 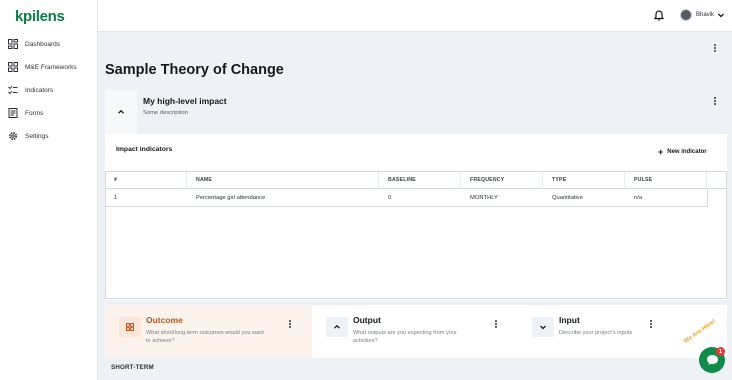 I want to click on short-term-heading: SHORT-TERM, so click(x=132, y=367).